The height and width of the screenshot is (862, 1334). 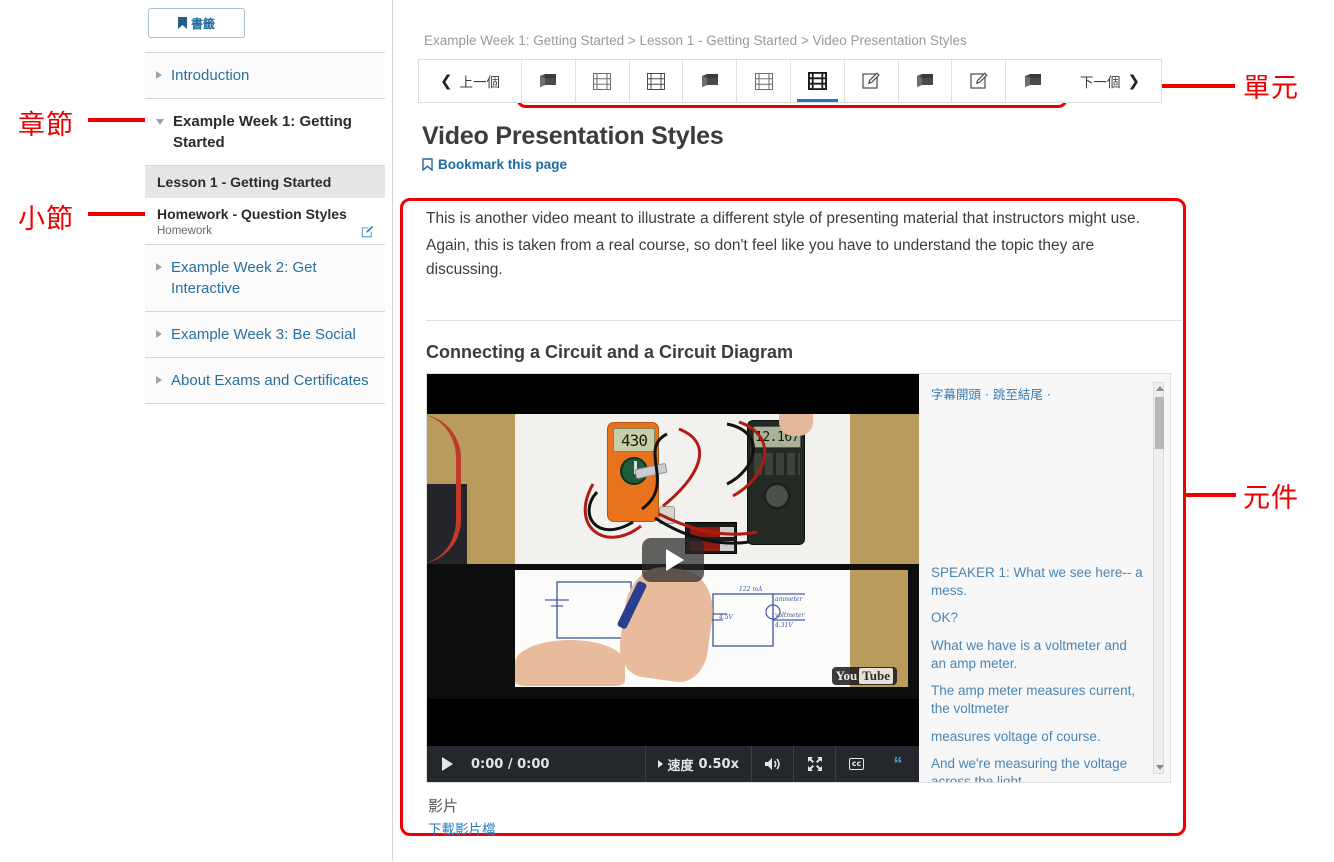 What do you see at coordinates (924, 81) in the screenshot?
I see `unit-tab-8-reading` at bounding box center [924, 81].